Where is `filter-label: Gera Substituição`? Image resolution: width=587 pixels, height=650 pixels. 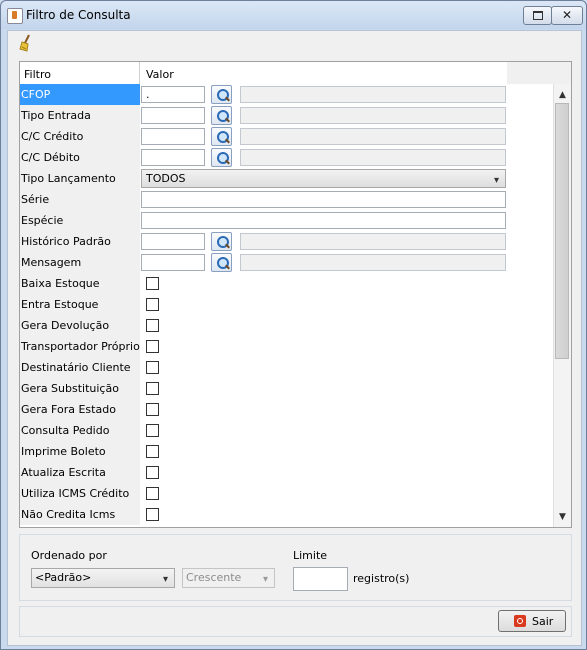 filter-label: Gera Substituição is located at coordinates (80, 388).